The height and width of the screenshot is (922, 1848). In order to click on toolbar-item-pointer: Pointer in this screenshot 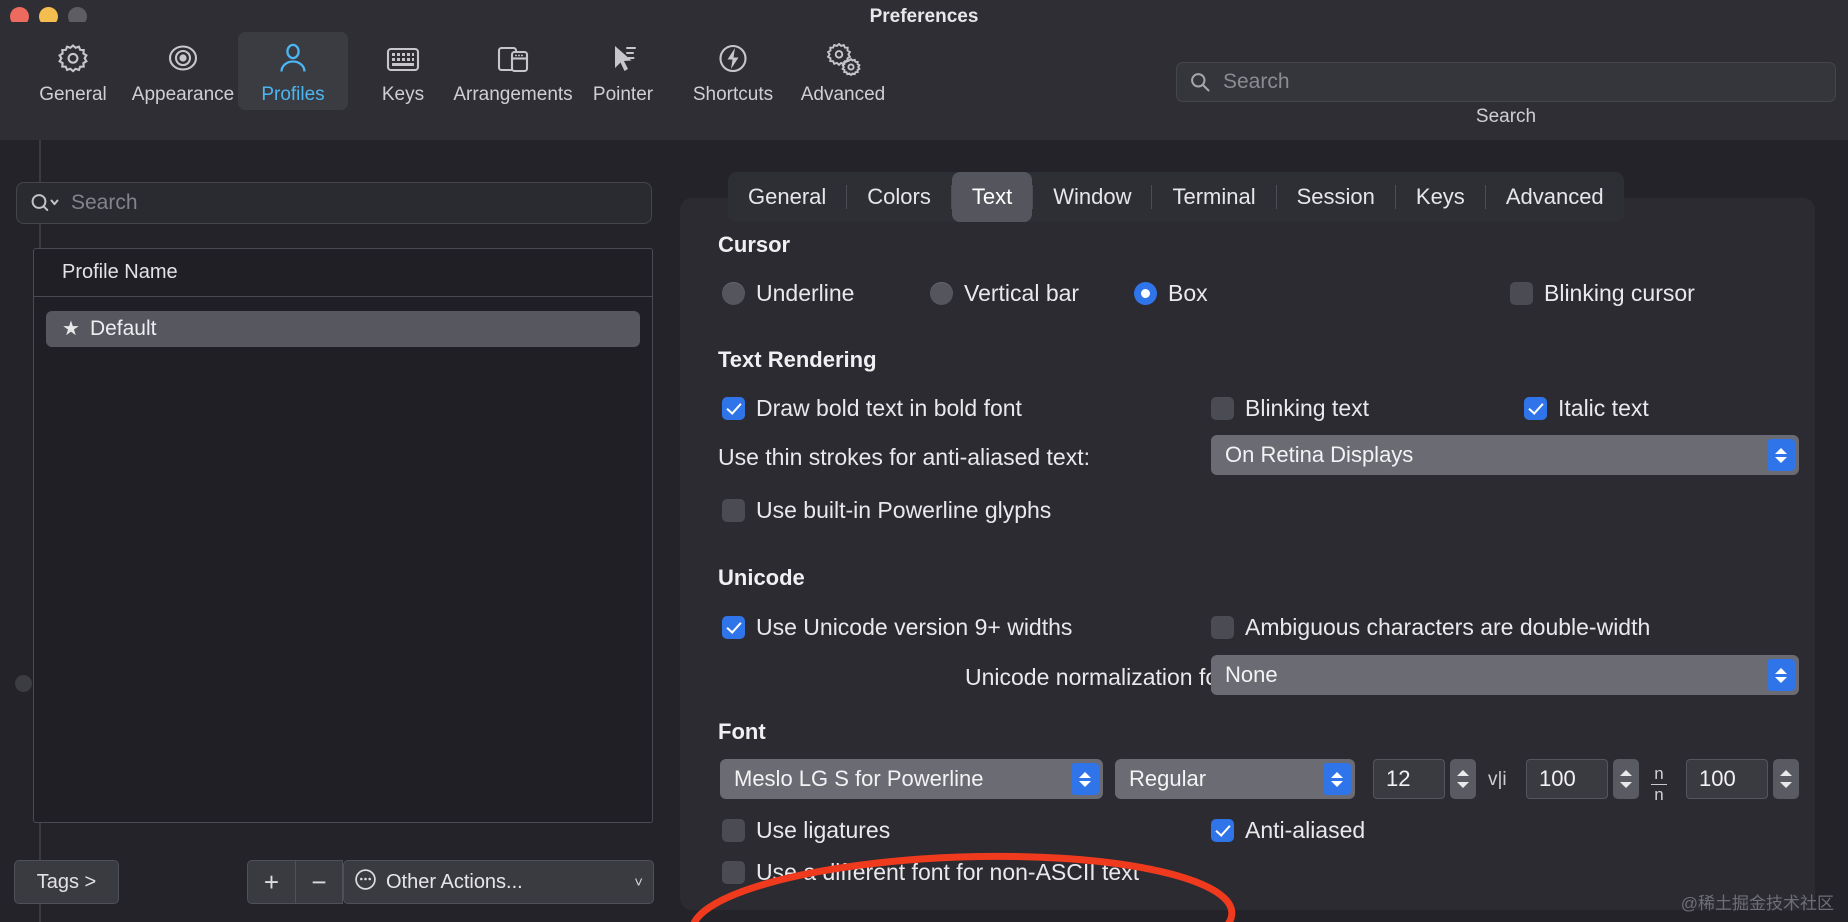, I will do `click(623, 71)`.